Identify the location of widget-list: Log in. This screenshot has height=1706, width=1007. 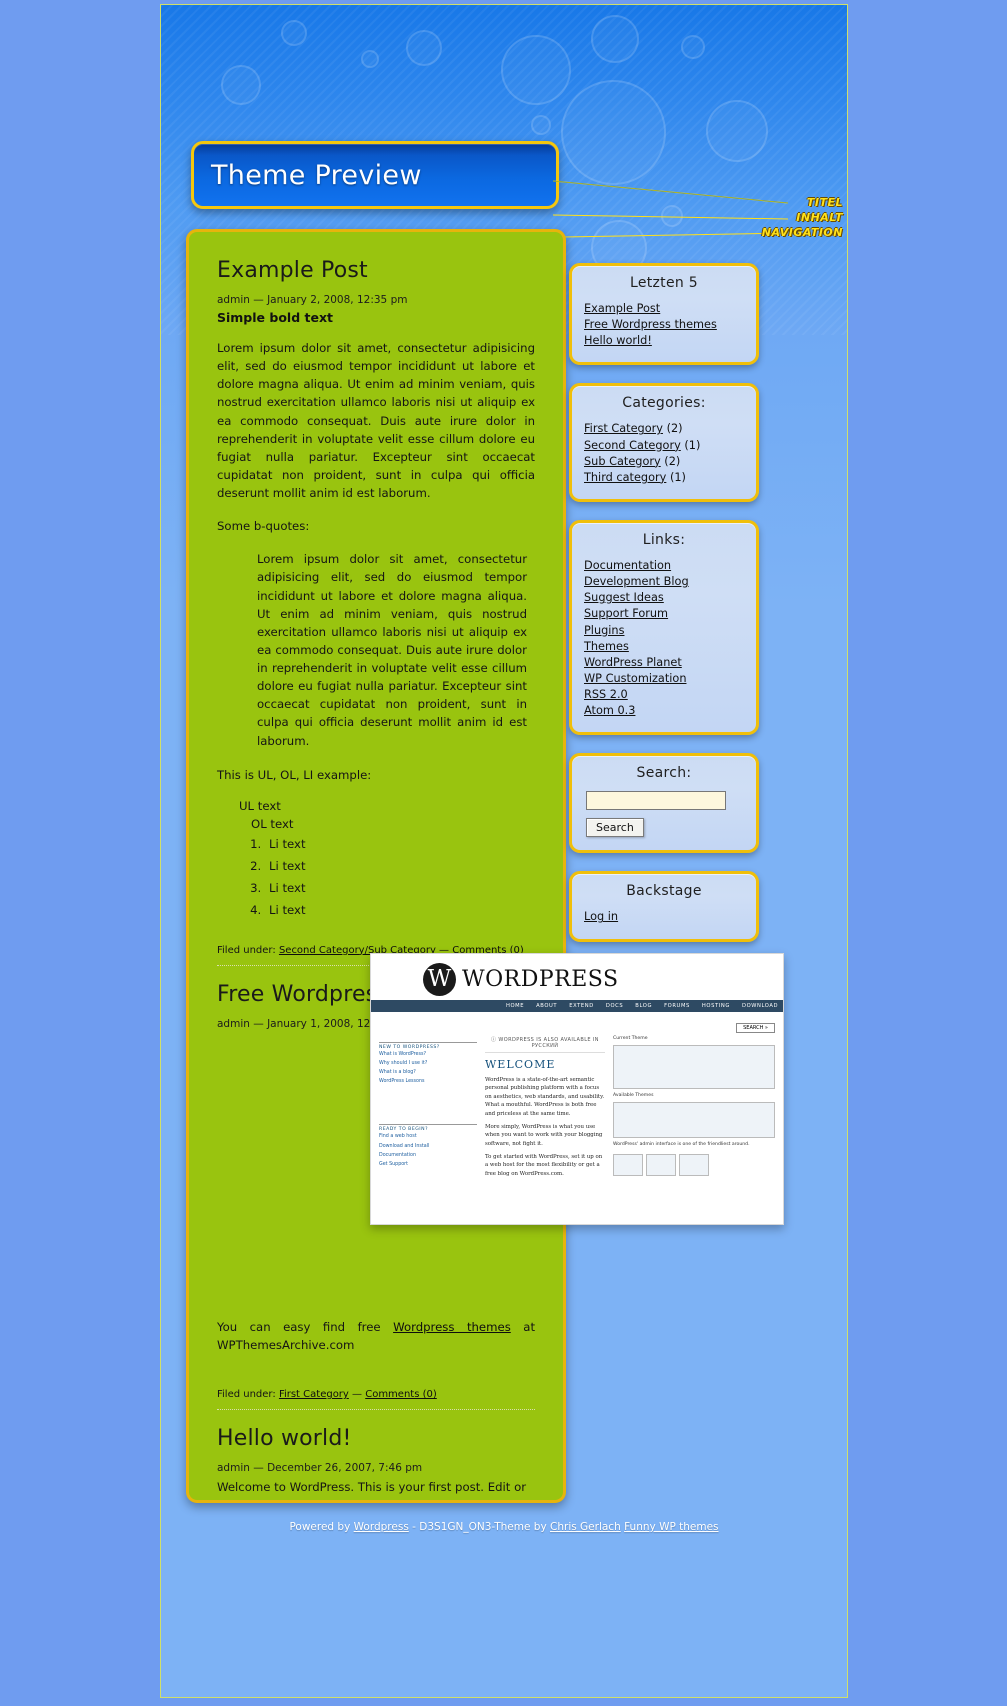
(664, 917).